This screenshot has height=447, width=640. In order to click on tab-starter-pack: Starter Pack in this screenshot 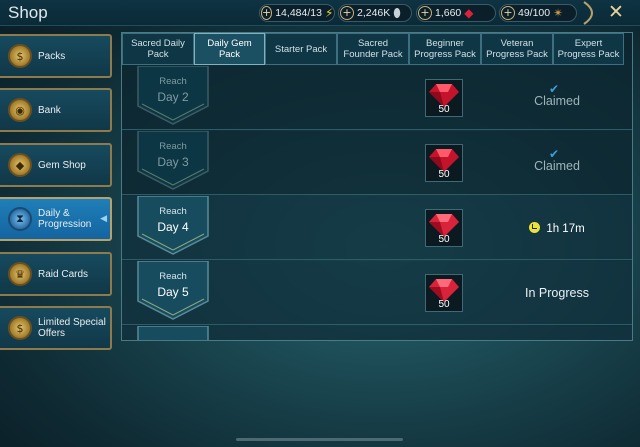, I will do `click(301, 49)`.